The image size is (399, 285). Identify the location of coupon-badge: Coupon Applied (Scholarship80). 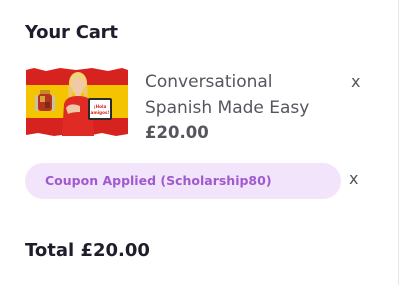
(183, 181).